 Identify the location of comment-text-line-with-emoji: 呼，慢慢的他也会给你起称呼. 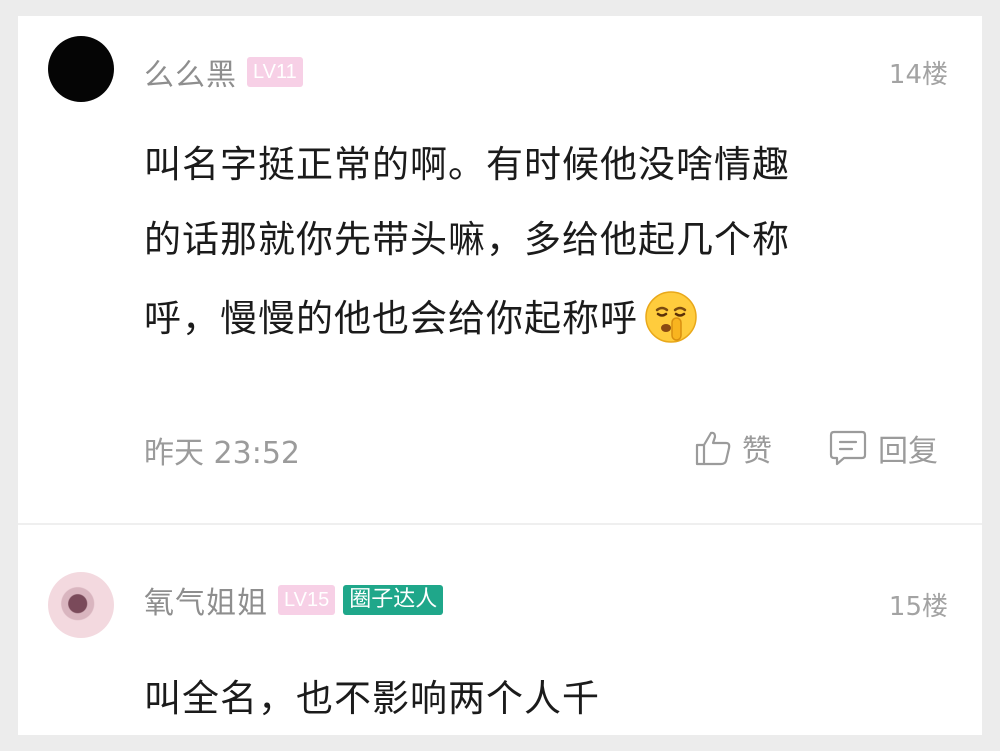
(421, 318).